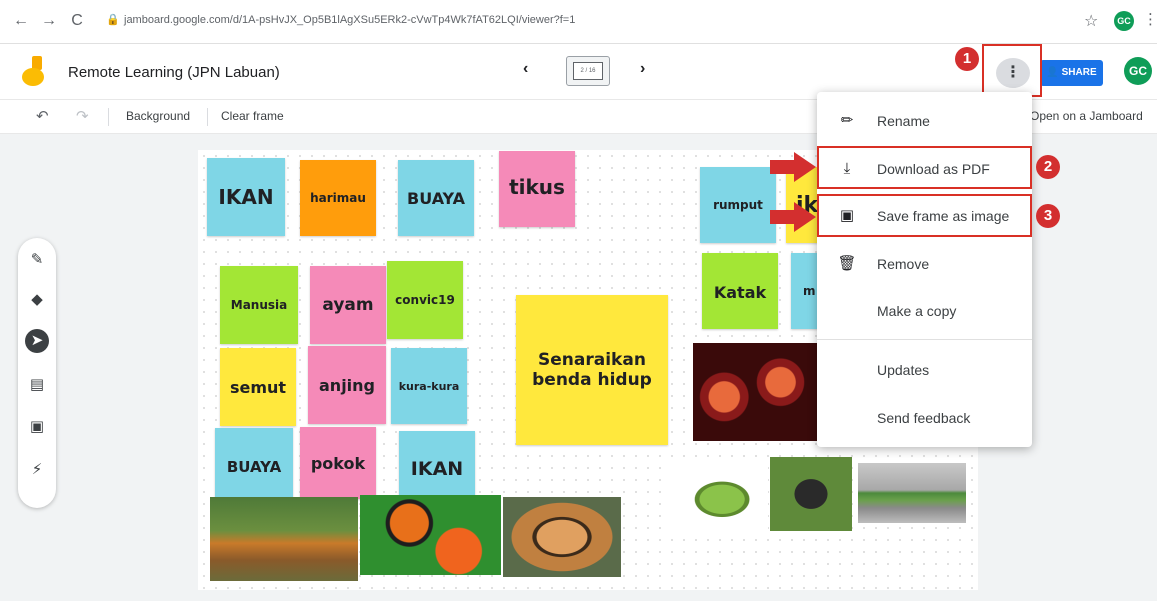 This screenshot has width=1157, height=601. What do you see at coordinates (1150, 19) in the screenshot?
I see `browser-menu-icon: ⋮` at bounding box center [1150, 19].